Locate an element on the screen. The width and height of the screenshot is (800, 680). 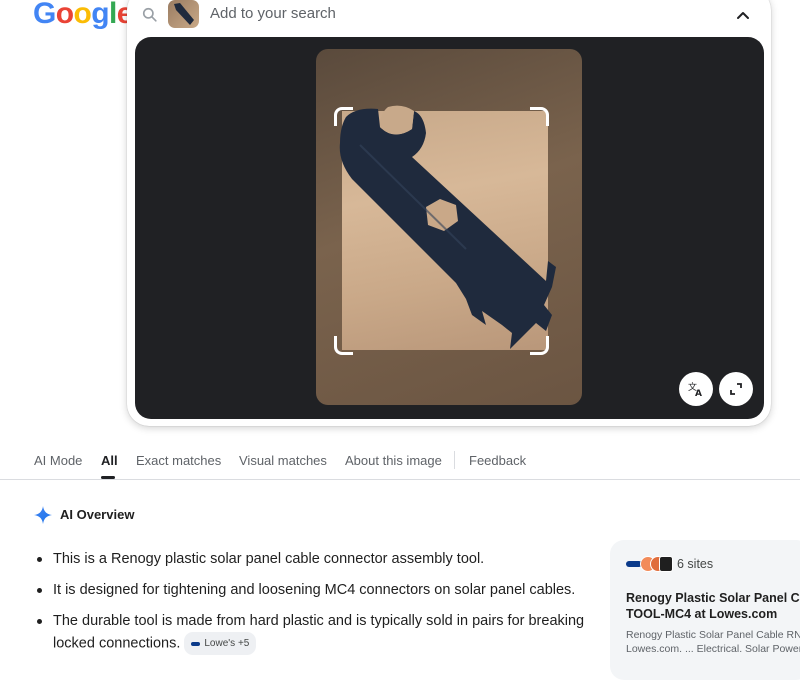
search-bar: Add to your search is located at coordinates (449, 15).